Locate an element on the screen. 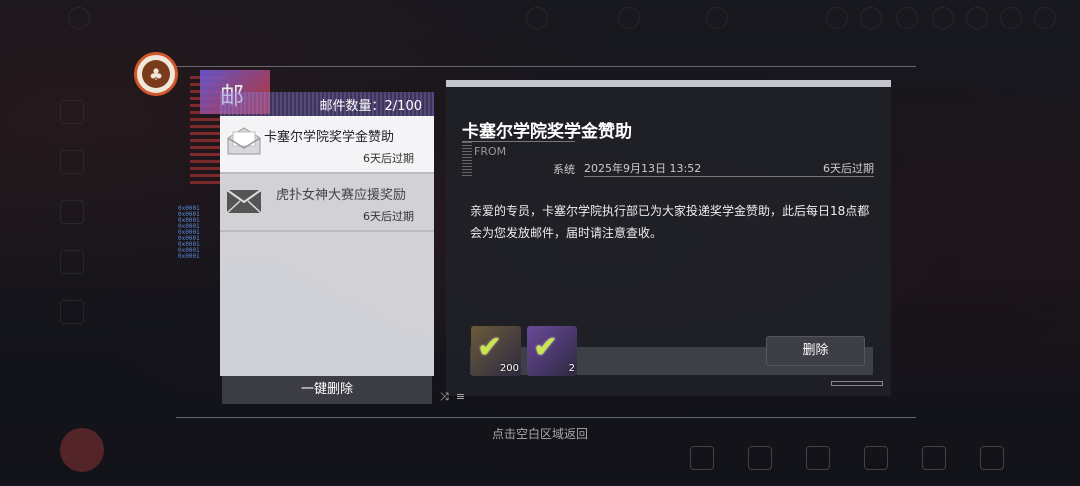  from-label: FROM is located at coordinates (490, 151).